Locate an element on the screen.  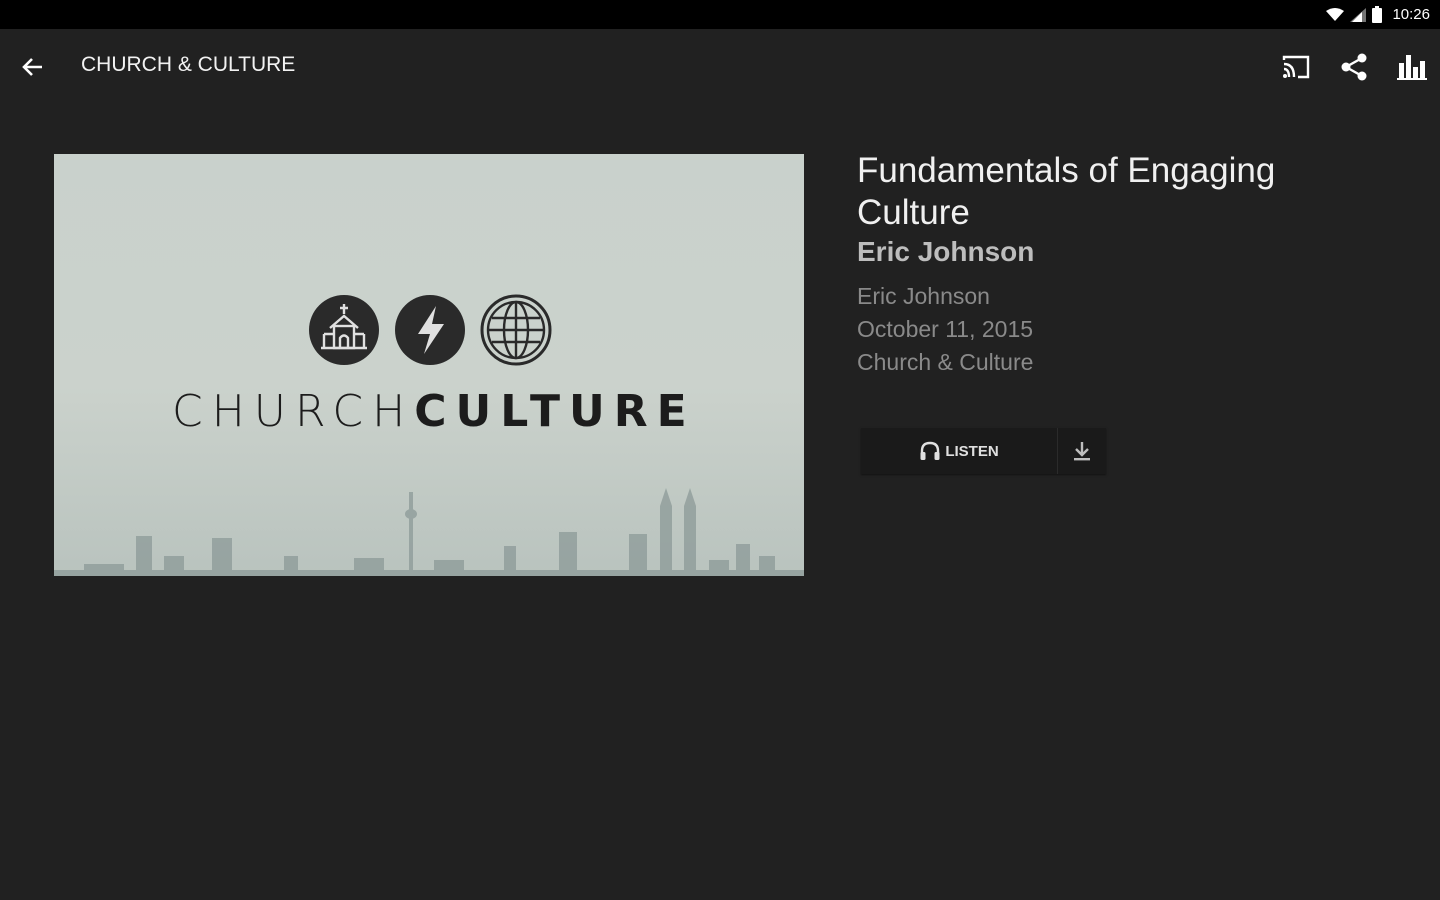
arrow-back-icon is located at coordinates (32, 67).